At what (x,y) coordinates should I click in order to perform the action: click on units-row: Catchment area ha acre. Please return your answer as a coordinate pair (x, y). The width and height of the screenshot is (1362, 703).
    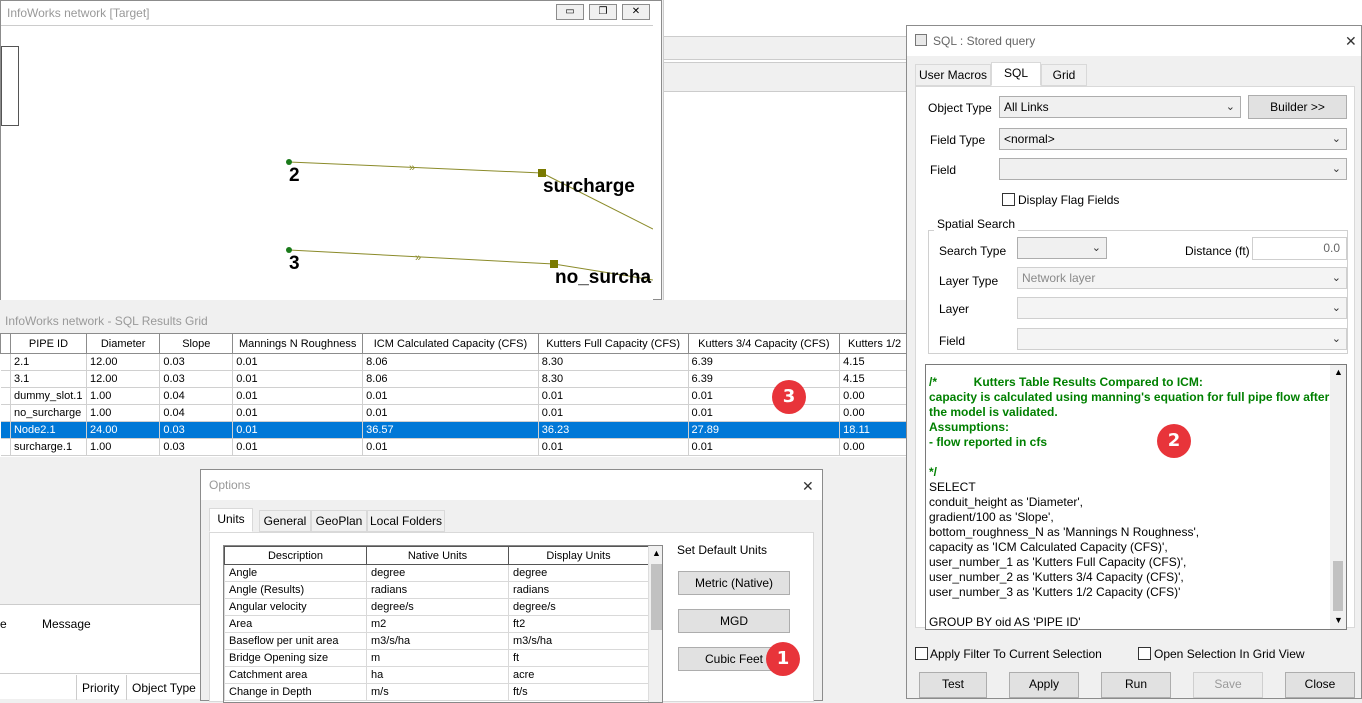
    Looking at the image, I should click on (436, 675).